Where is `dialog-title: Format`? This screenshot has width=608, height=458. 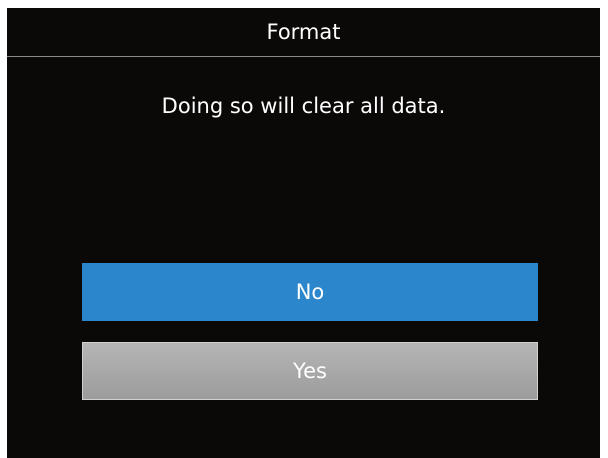
dialog-title: Format is located at coordinates (303, 32).